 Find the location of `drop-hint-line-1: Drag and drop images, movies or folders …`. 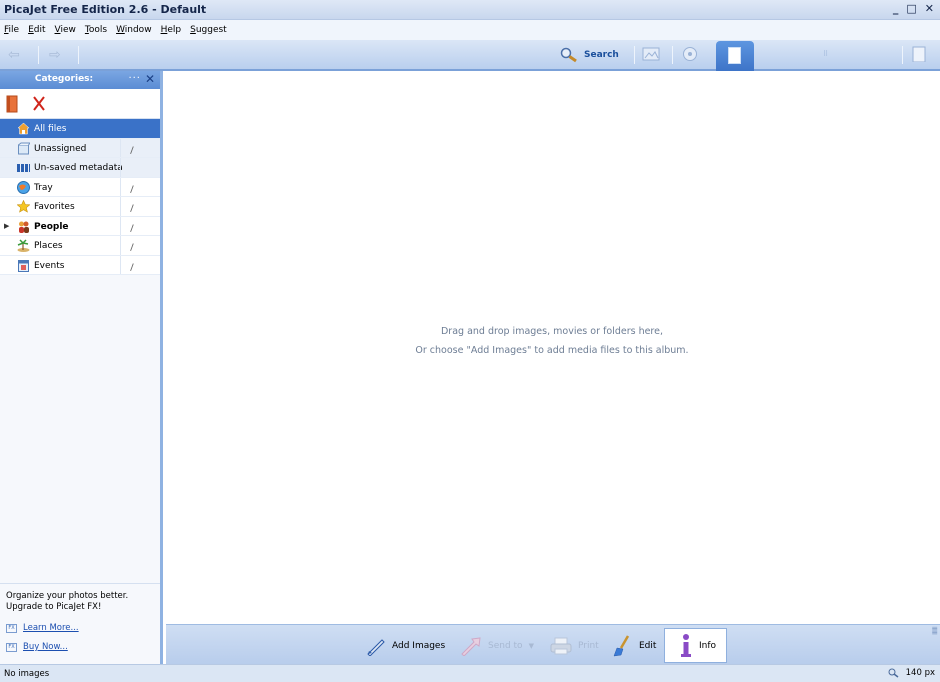

drop-hint-line-1: Drag and drop images, movies or folders … is located at coordinates (551, 331).